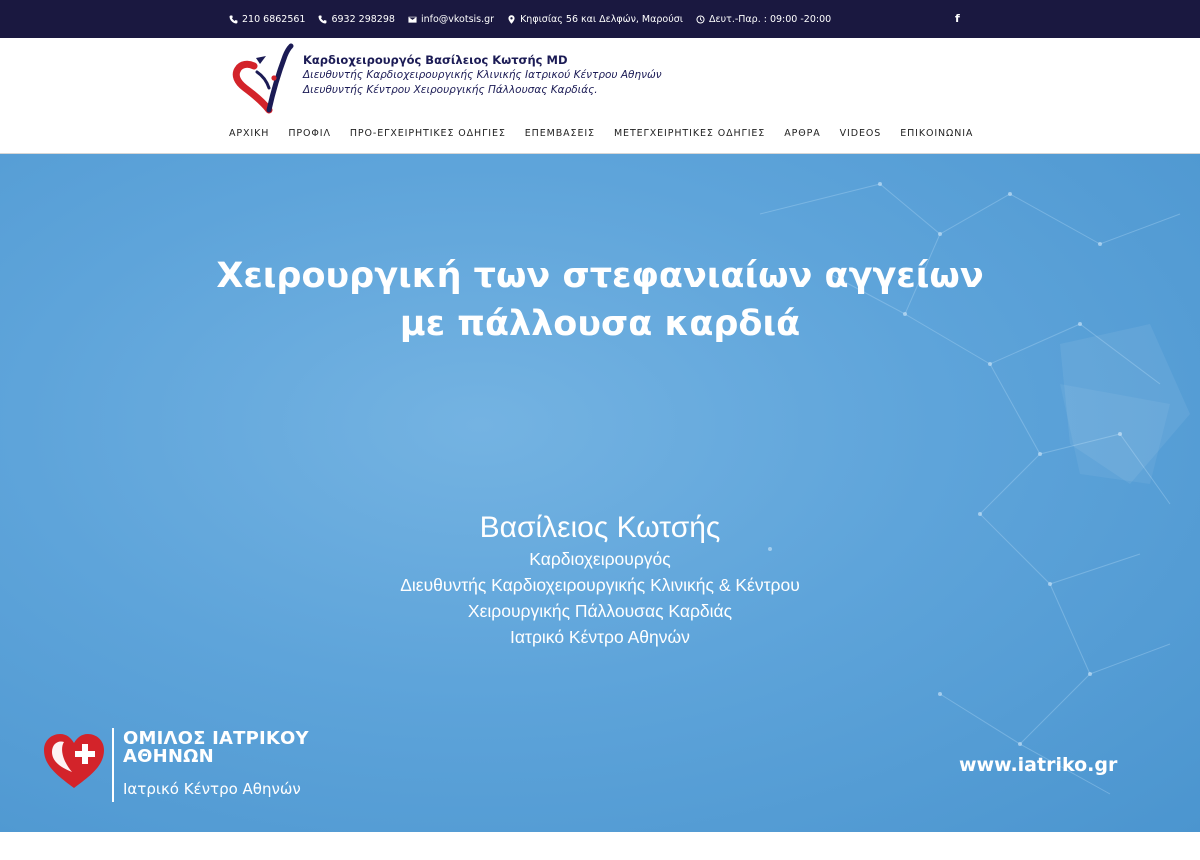 This screenshot has width=1200, height=860. What do you see at coordinates (412, 19) in the screenshot?
I see `envelope-icon` at bounding box center [412, 19].